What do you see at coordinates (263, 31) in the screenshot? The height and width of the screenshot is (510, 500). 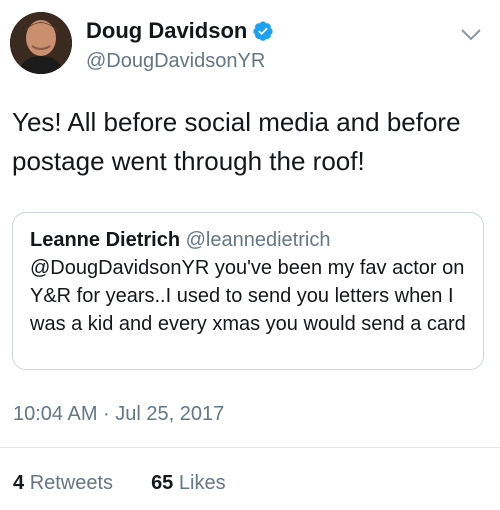 I see `verified-badge-icon` at bounding box center [263, 31].